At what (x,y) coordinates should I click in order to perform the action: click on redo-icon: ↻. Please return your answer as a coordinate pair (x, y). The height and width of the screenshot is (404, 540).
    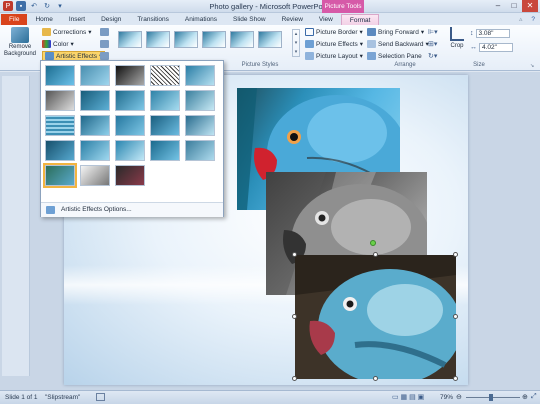
    Looking at the image, I should click on (47, 6).